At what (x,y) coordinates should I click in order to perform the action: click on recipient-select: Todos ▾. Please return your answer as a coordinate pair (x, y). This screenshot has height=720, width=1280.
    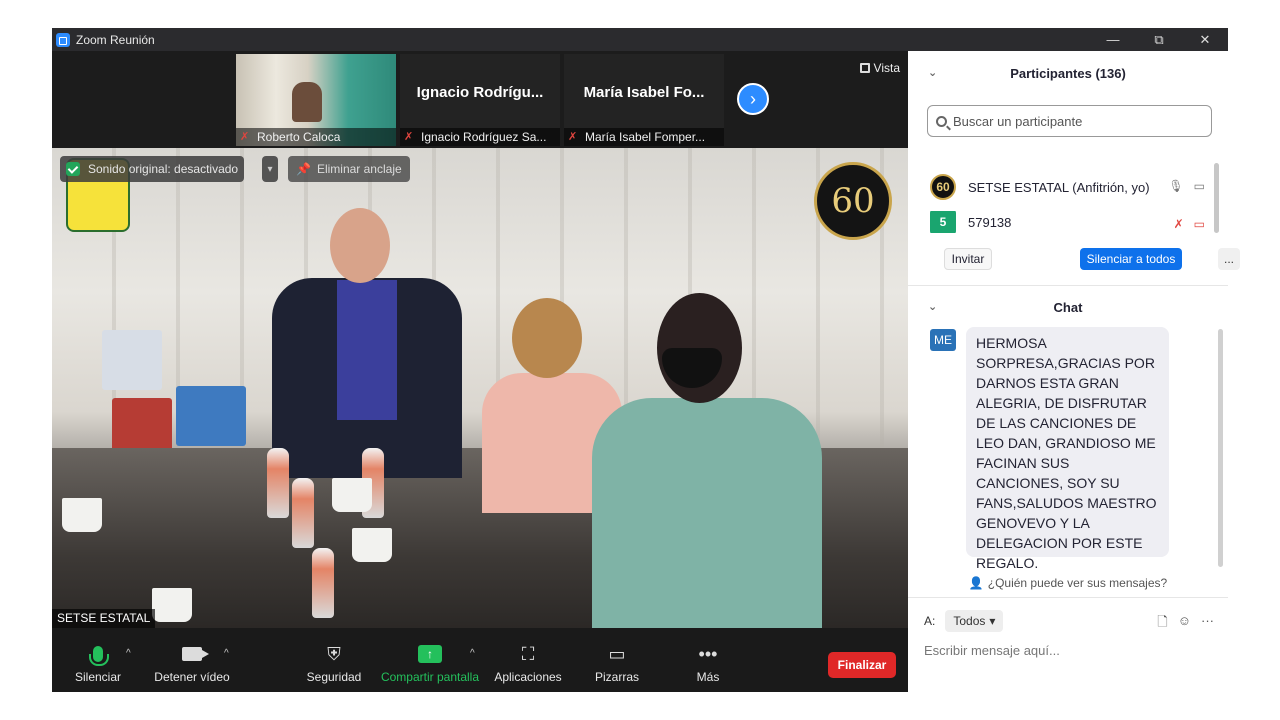
    Looking at the image, I should click on (974, 621).